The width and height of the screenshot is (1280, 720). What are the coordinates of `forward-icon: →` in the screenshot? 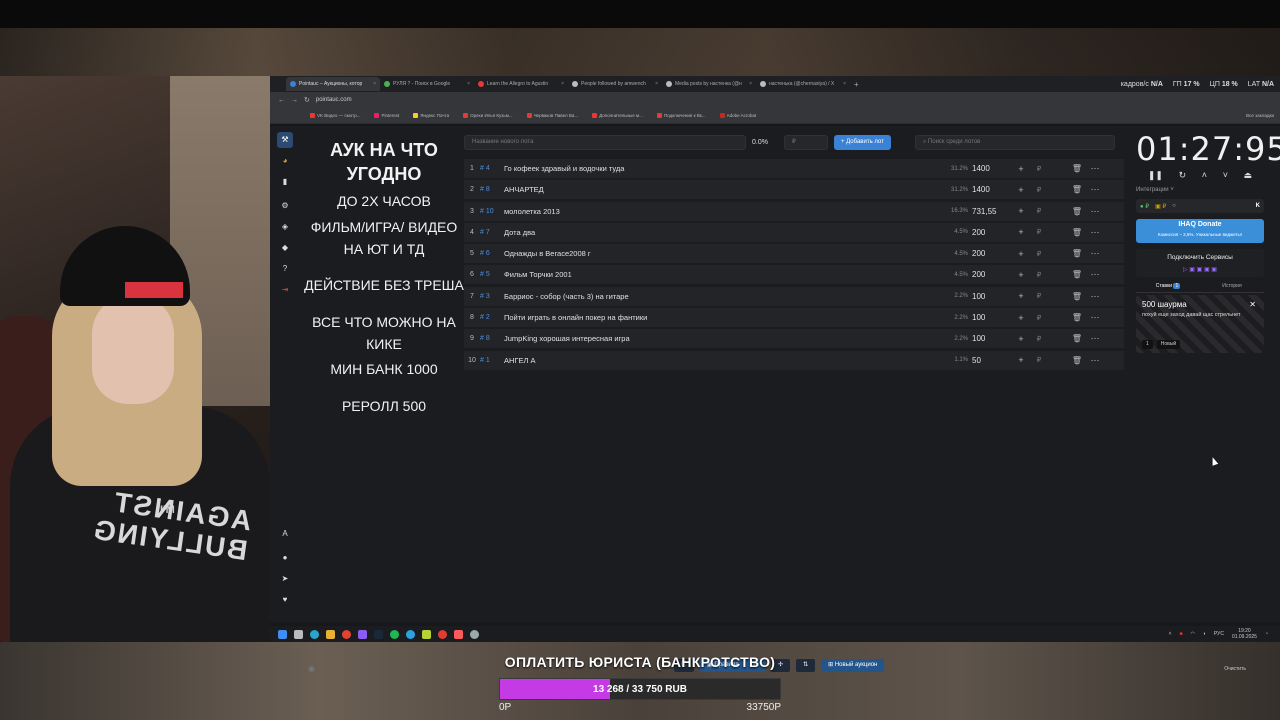 It's located at (294, 100).